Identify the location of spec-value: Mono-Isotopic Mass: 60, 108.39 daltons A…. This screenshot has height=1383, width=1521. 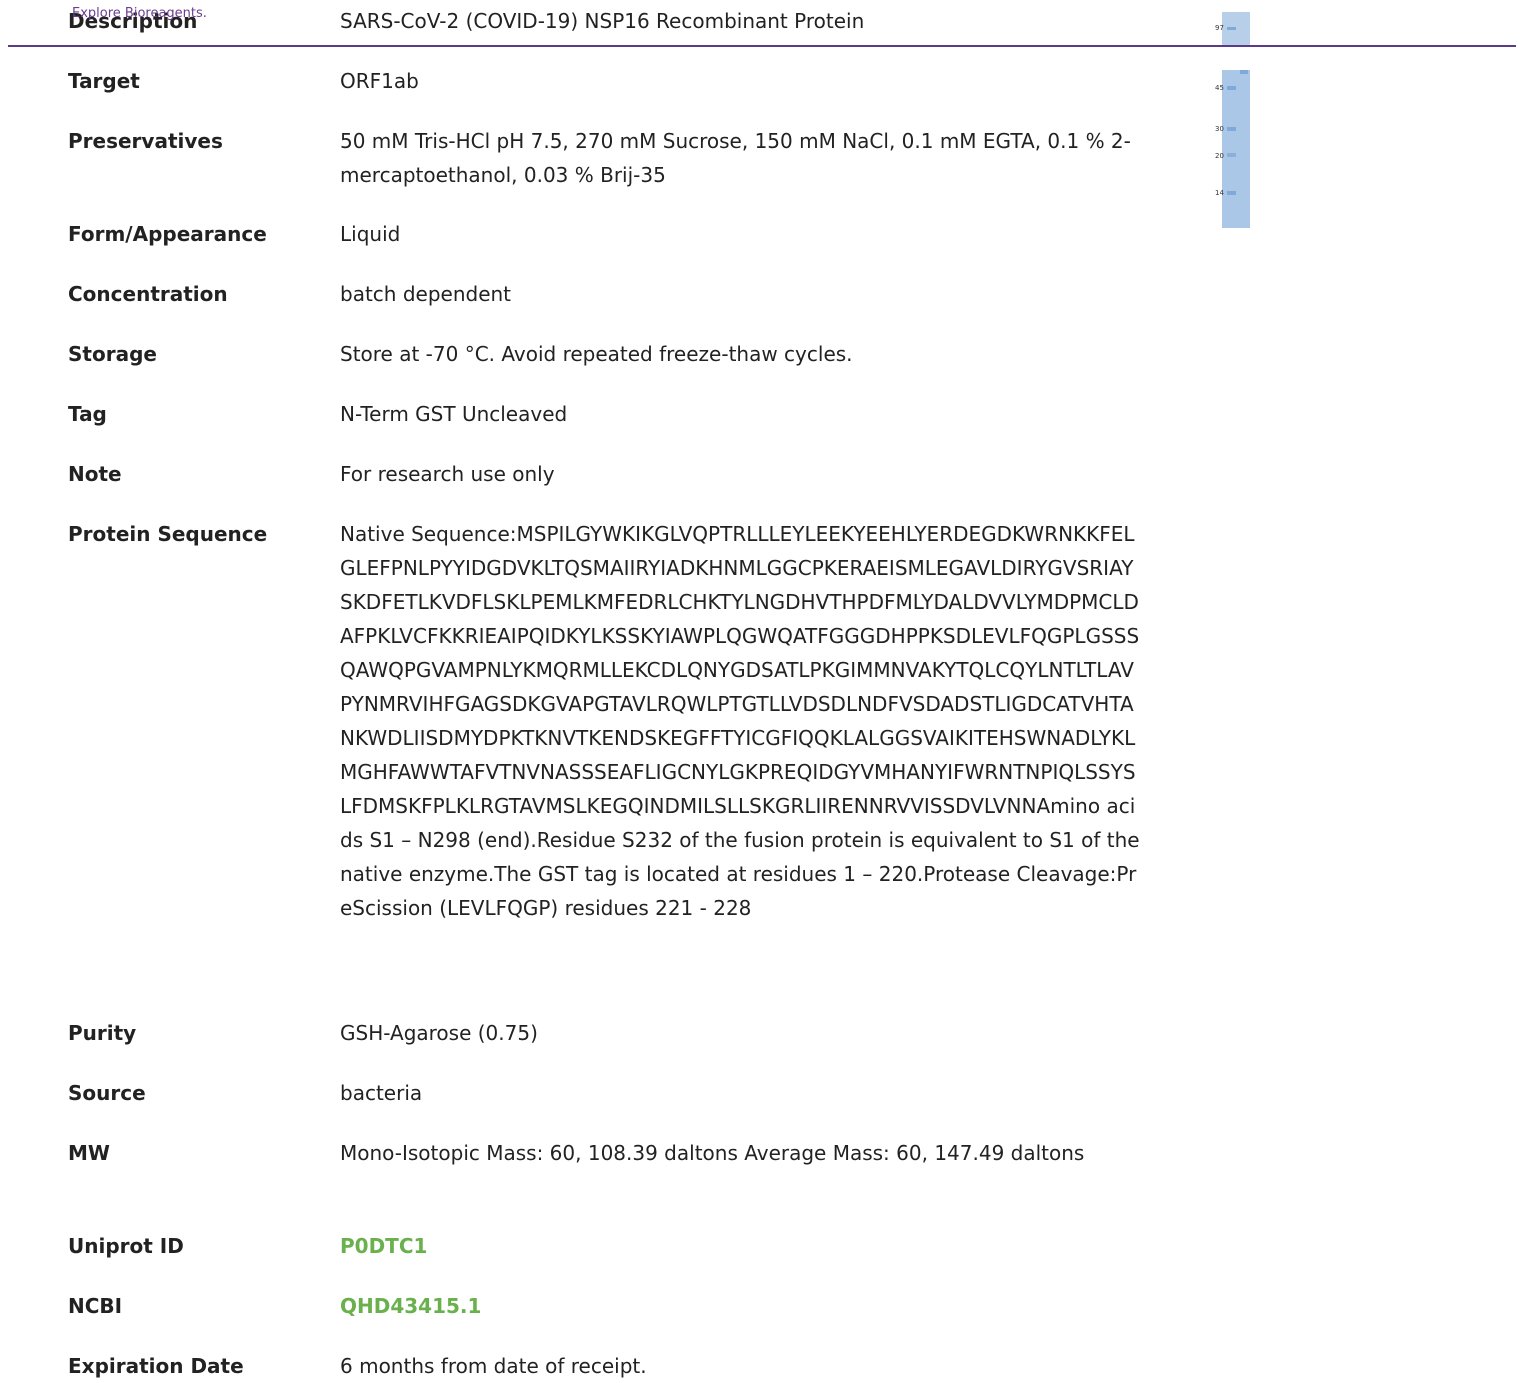
(712, 1153).